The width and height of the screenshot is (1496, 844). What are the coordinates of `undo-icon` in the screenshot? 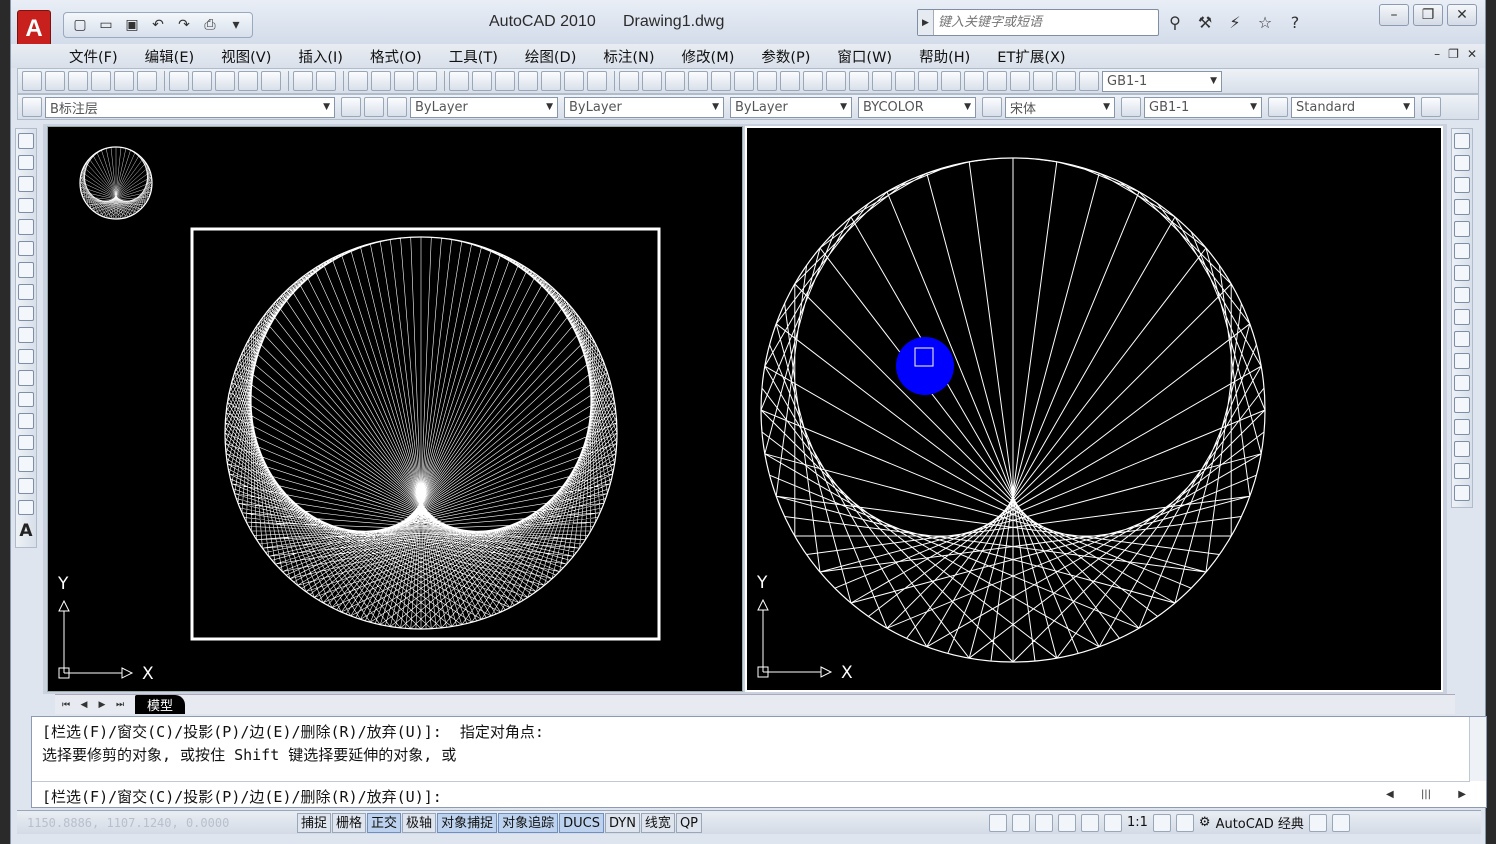 It's located at (326, 81).